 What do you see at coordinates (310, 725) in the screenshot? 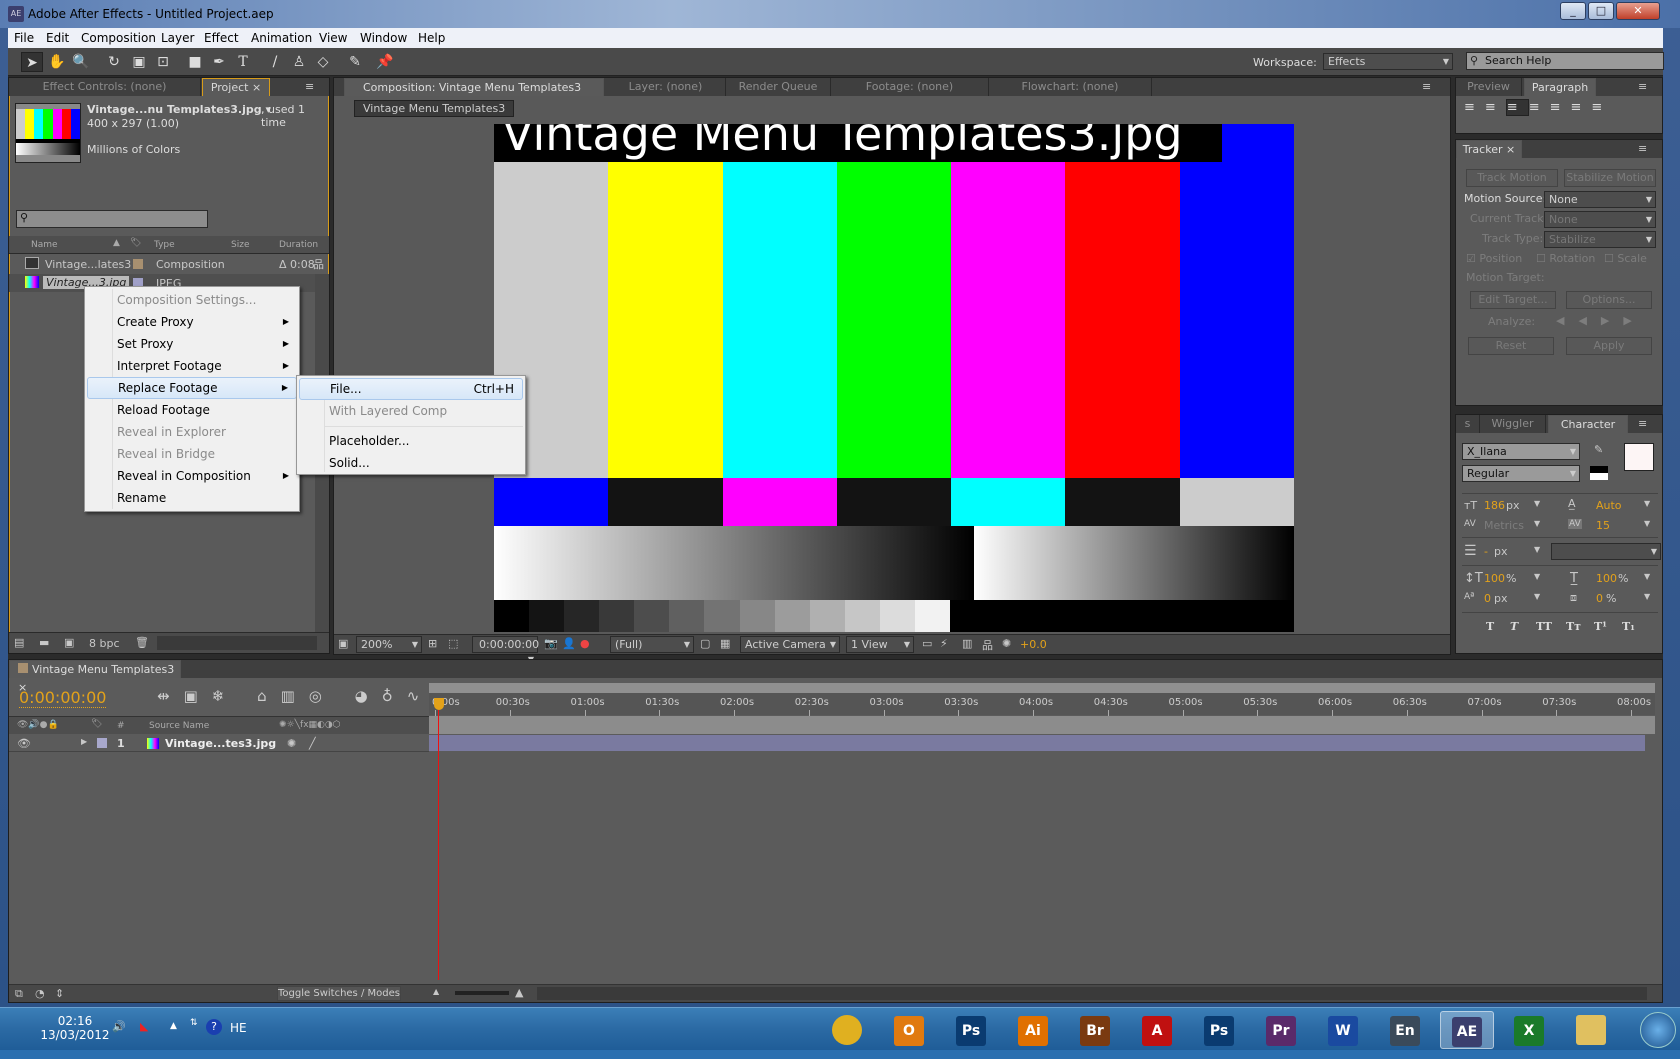
I see `switch-icons: ✺☼╲fx▦◐◑⬡` at bounding box center [310, 725].